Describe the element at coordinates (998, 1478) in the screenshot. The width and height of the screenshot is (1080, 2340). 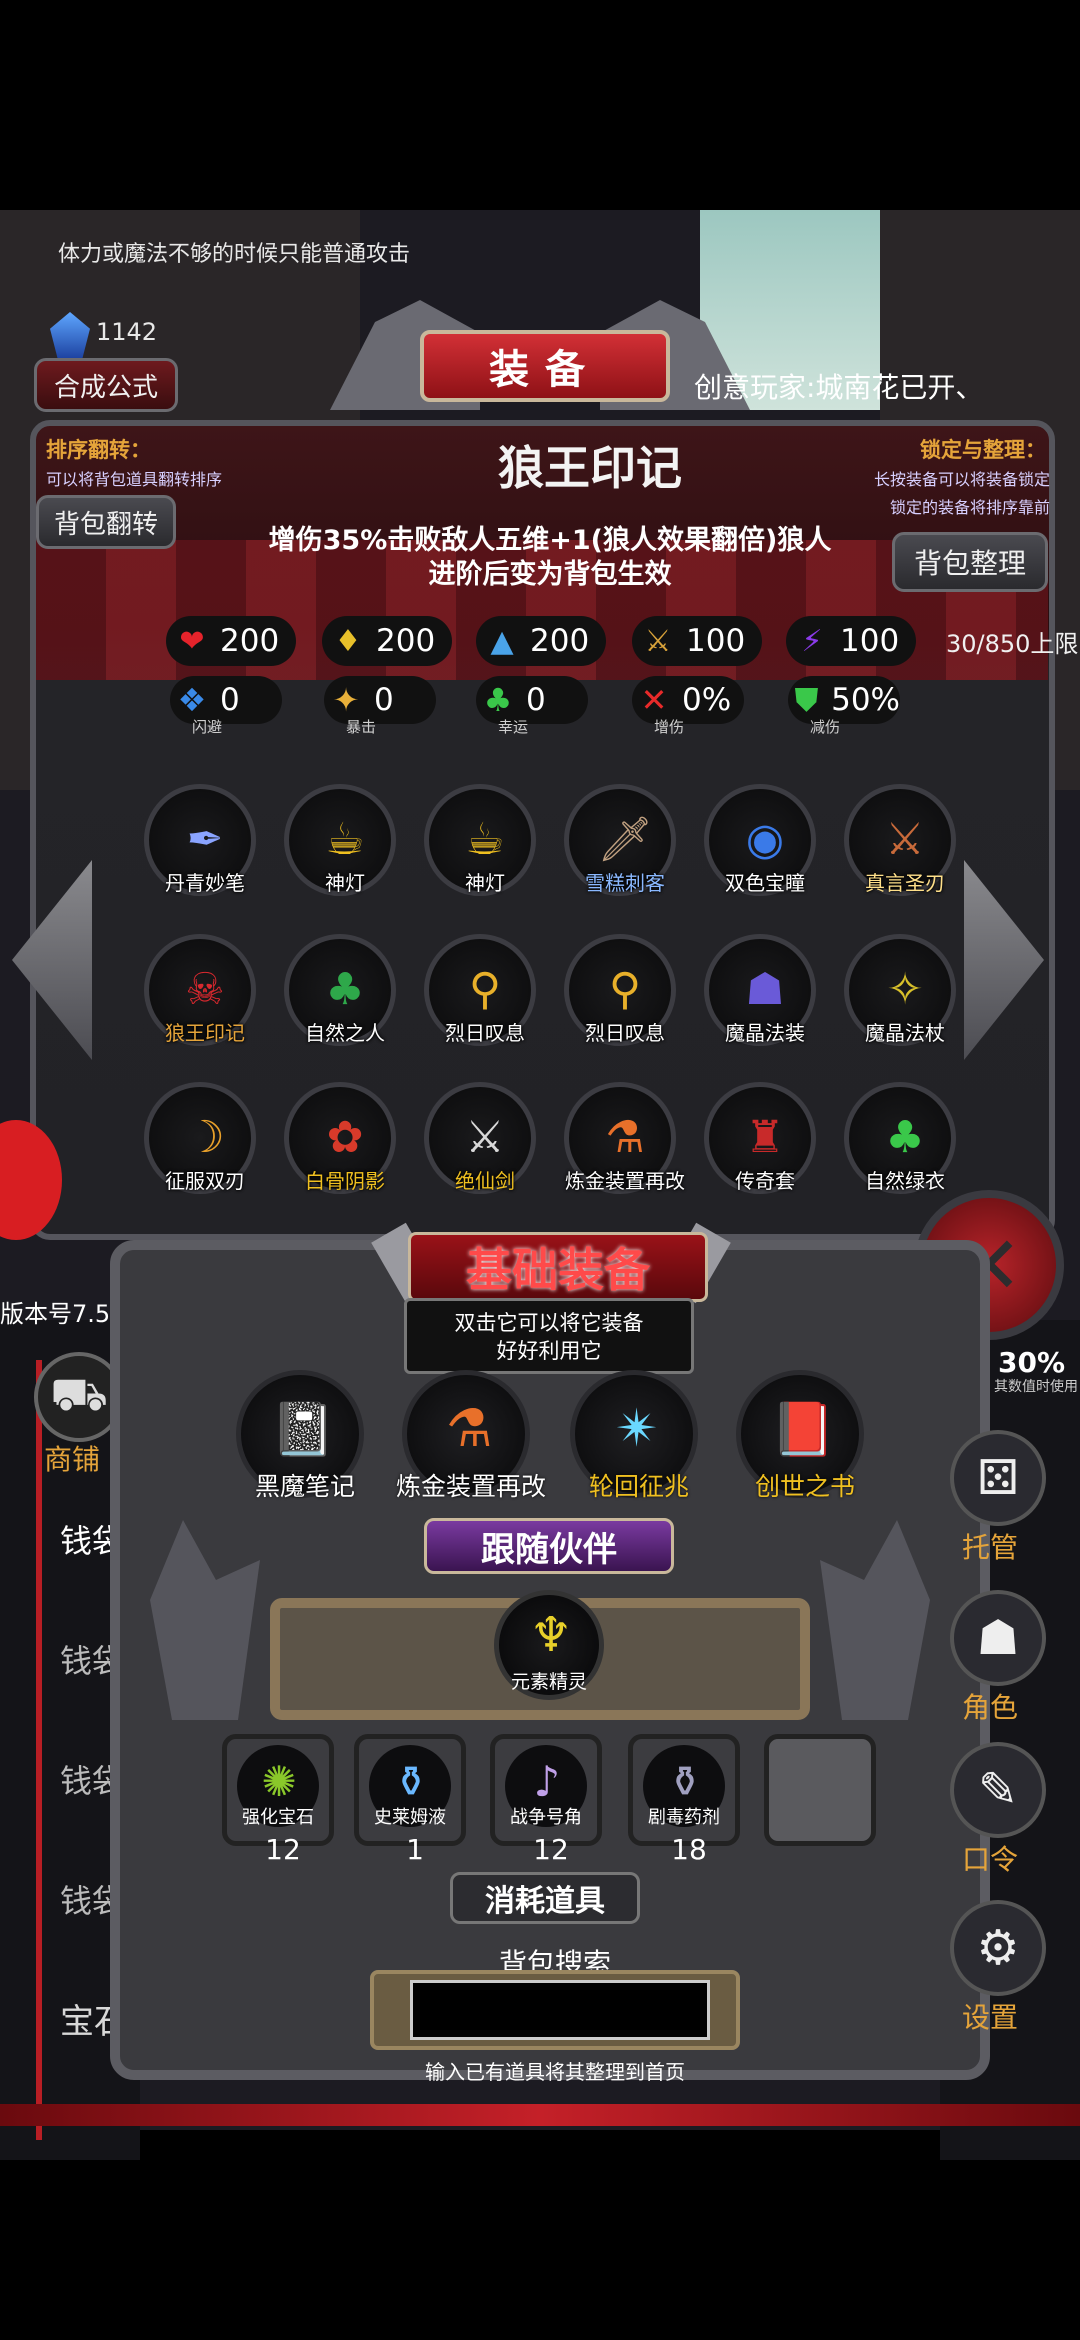
I see `dice-icon: ⚄` at that location.